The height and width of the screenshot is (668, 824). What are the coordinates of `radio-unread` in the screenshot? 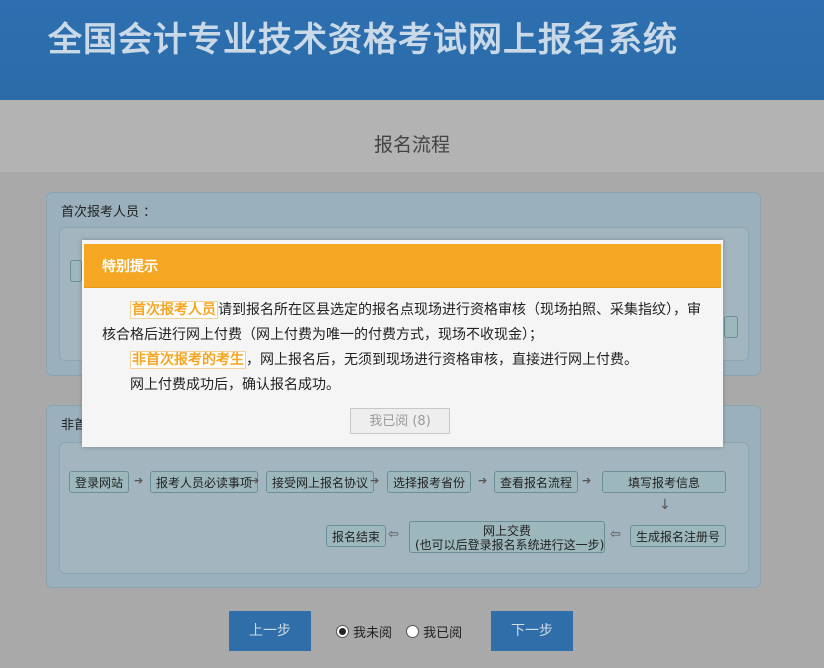 It's located at (342, 631).